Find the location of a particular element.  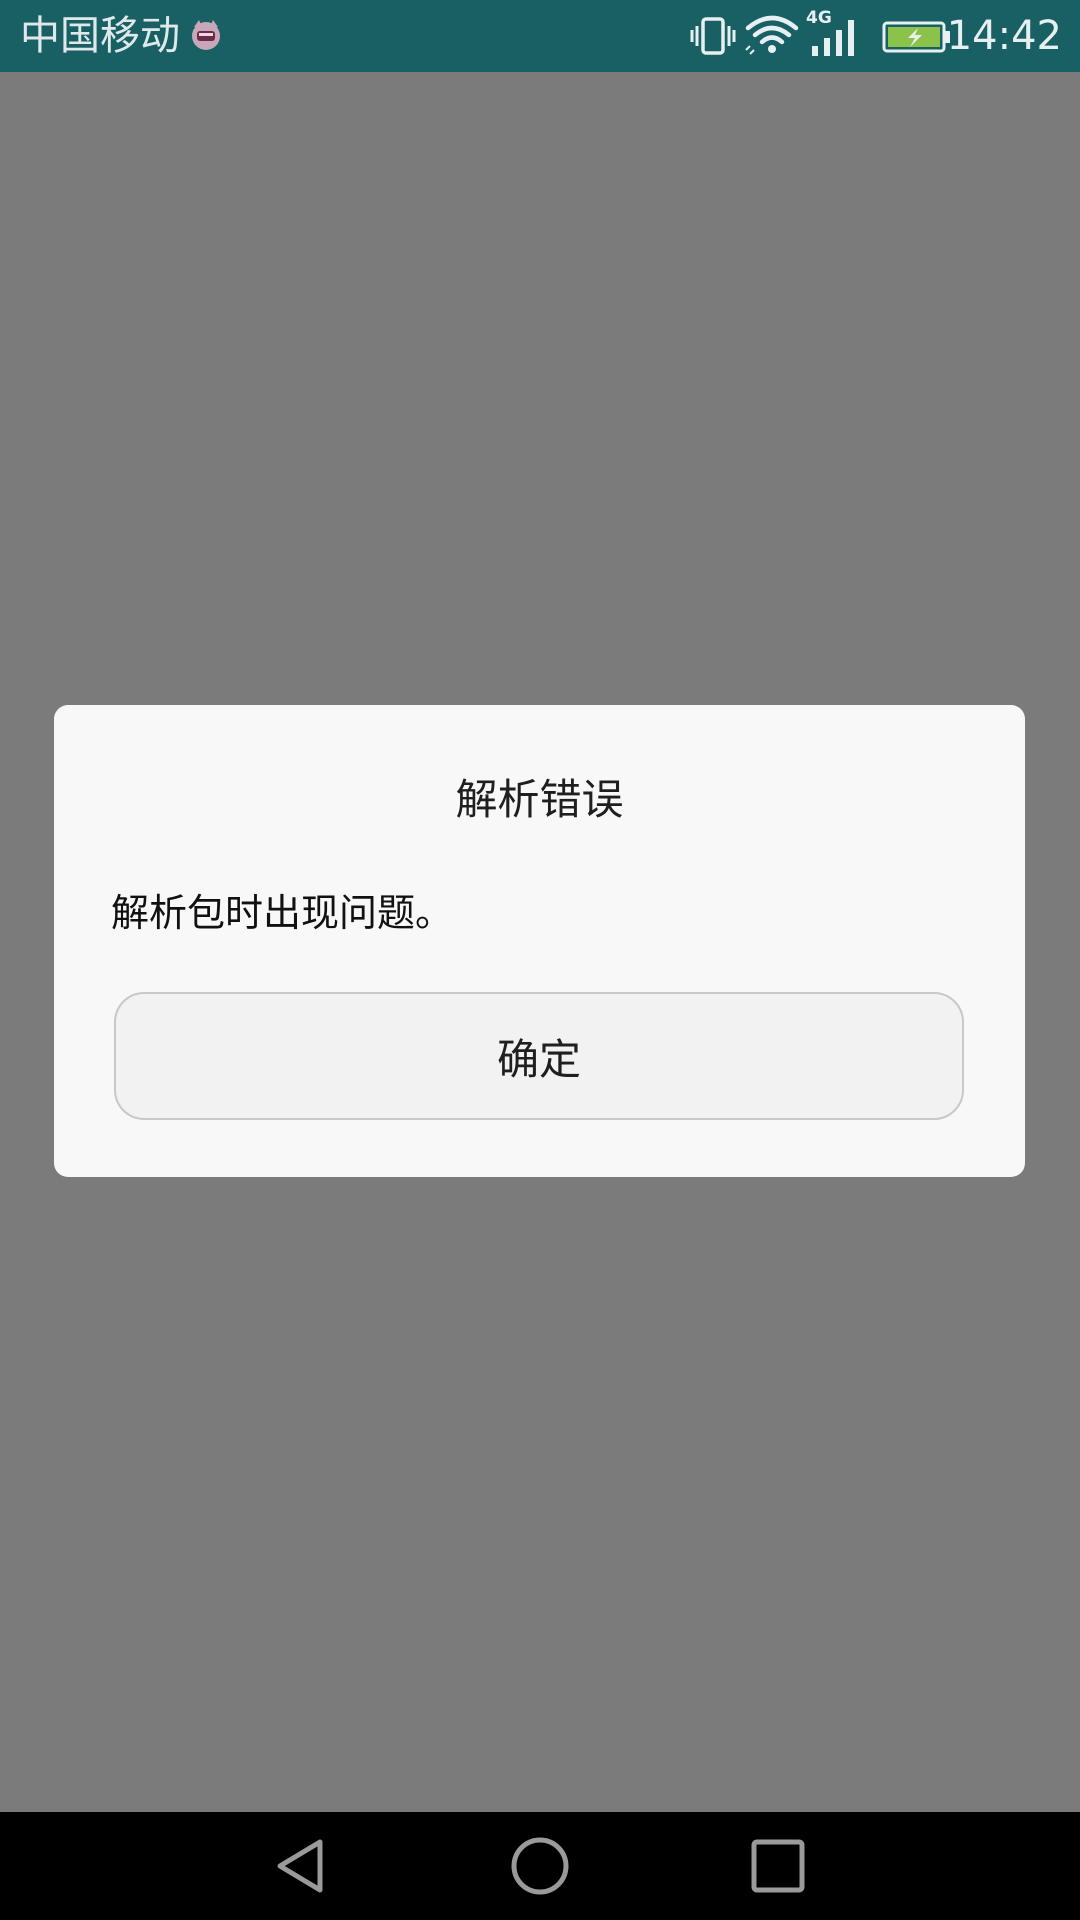

dialog-message: 解析包时出现问题。 is located at coordinates (282, 913).